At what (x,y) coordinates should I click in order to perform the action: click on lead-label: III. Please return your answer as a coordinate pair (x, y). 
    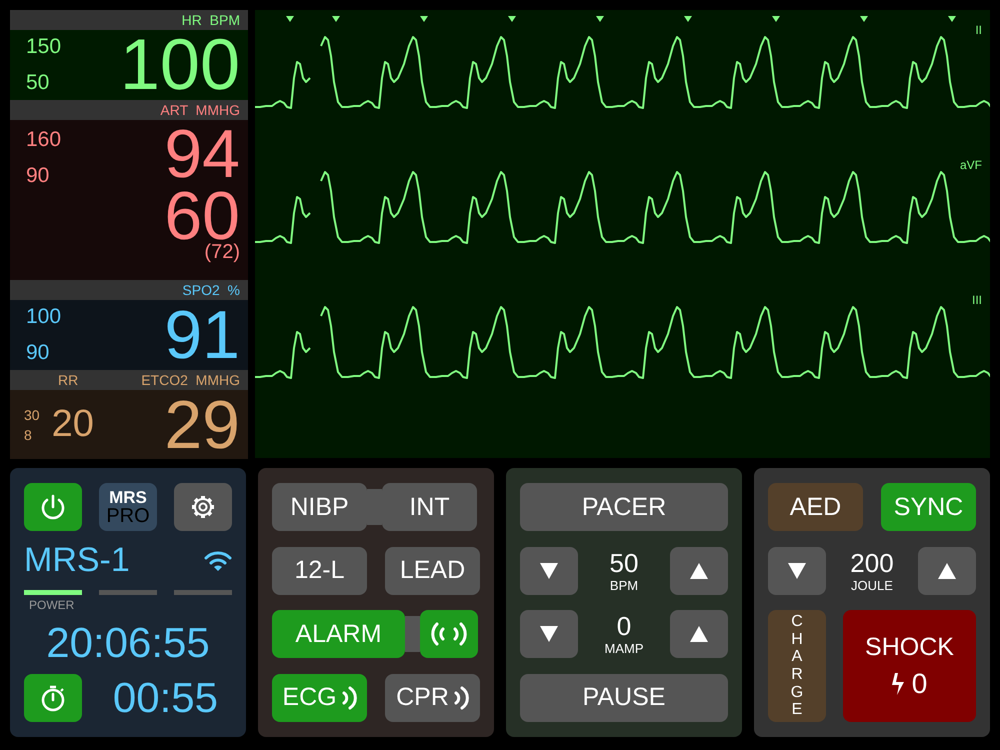
    Looking at the image, I should click on (977, 300).